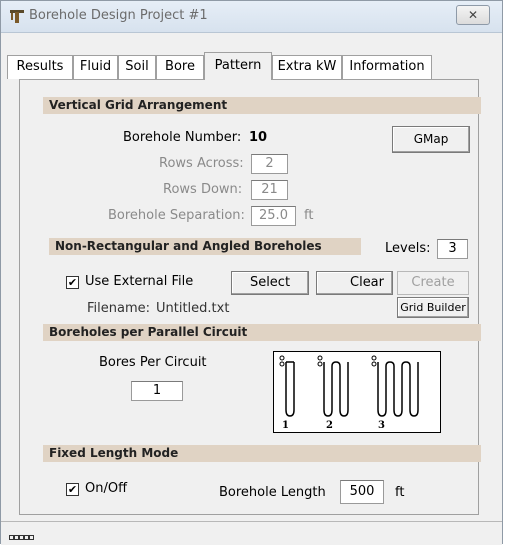  Describe the element at coordinates (251, 533) in the screenshot. I see `status-bar` at that location.